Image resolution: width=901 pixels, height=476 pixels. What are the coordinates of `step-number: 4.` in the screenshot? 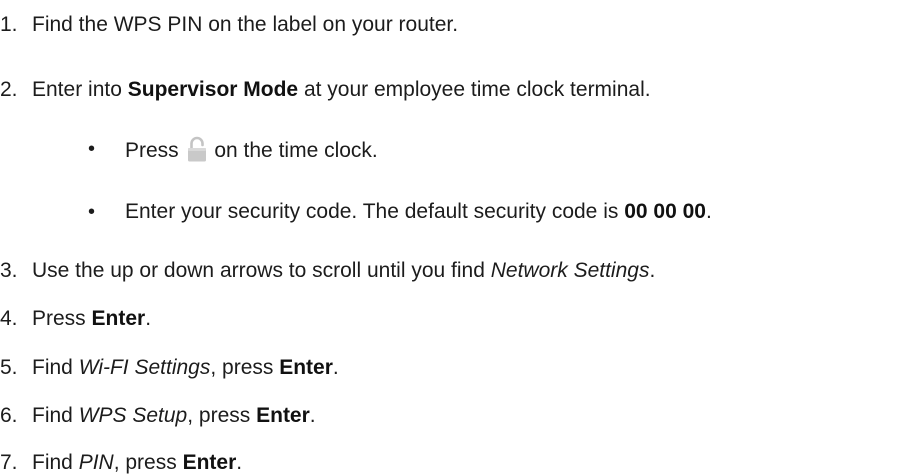 It's located at (9, 318).